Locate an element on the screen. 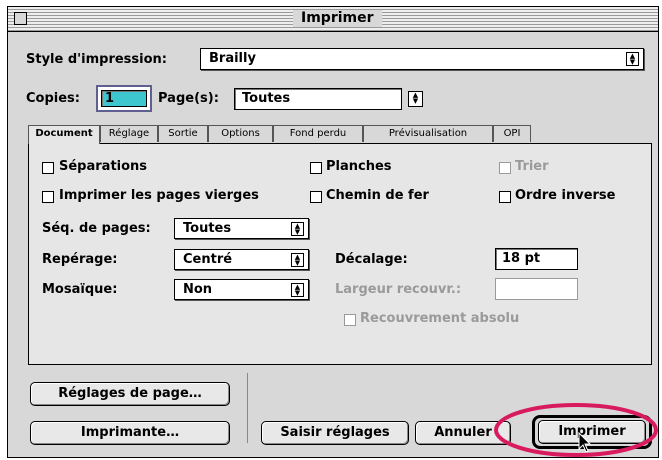 The image size is (662, 460). pages-field: Toutes is located at coordinates (318, 99).